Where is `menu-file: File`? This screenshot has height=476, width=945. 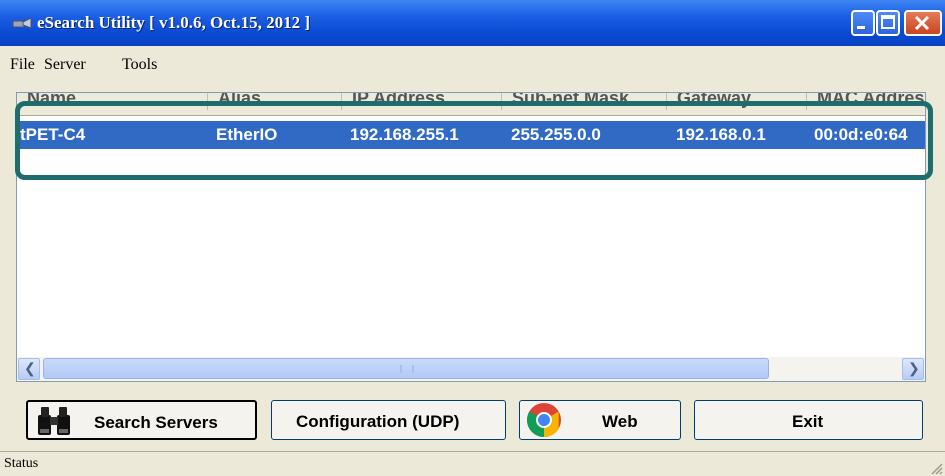 menu-file: File is located at coordinates (22, 65).